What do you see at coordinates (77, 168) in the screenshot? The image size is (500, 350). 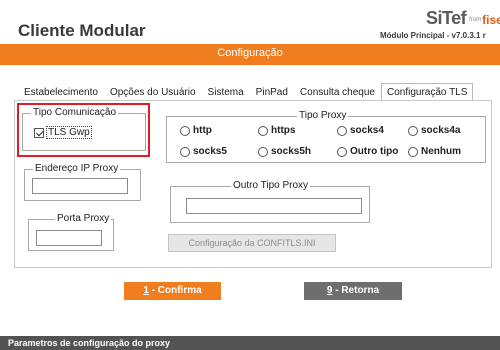 I see `endereco-ip-proxy-legend: Endereço IP Proxy` at bounding box center [77, 168].